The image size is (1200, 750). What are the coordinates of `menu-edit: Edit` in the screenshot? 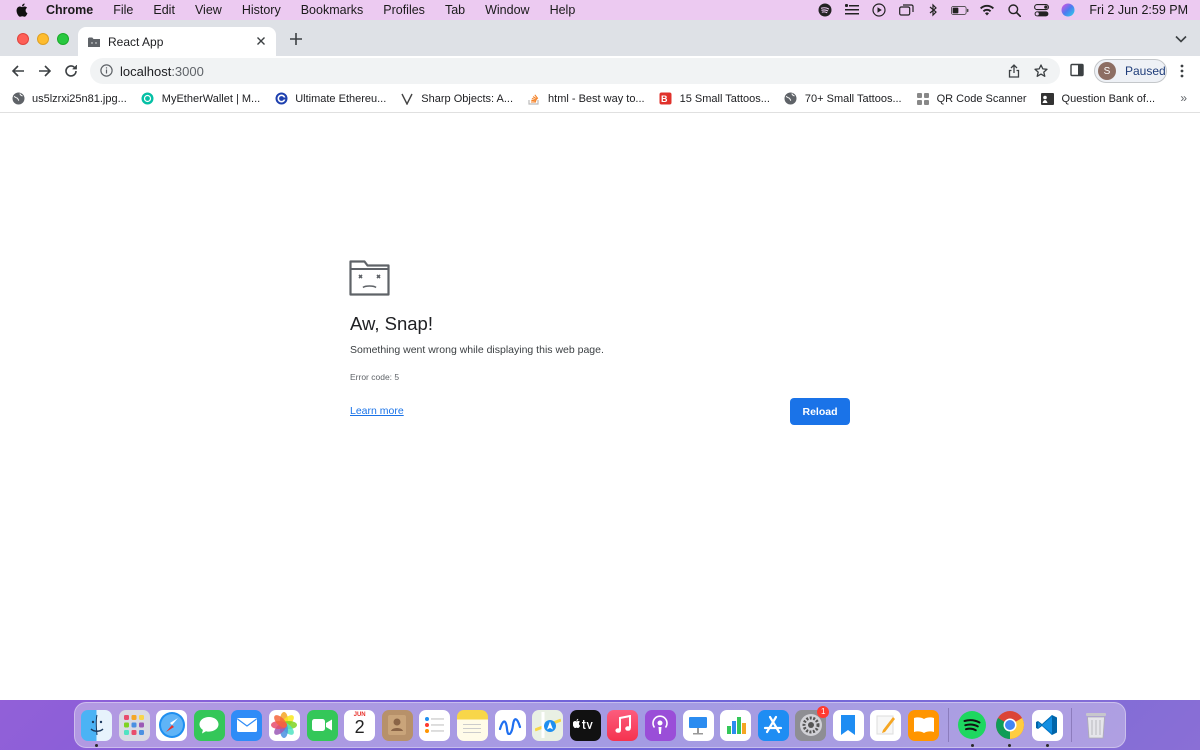 It's located at (164, 10).